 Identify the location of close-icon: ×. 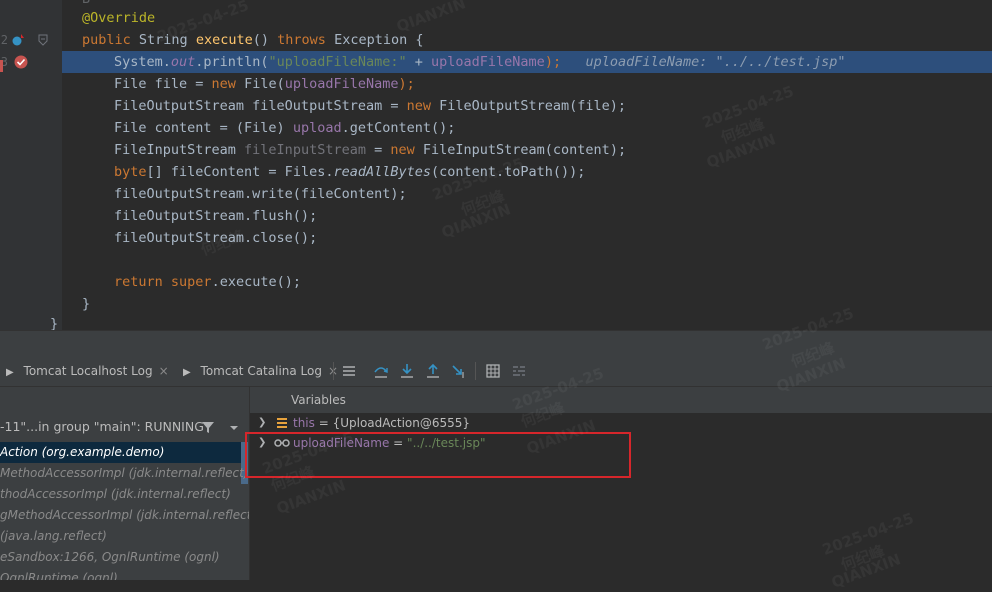
(164, 371).